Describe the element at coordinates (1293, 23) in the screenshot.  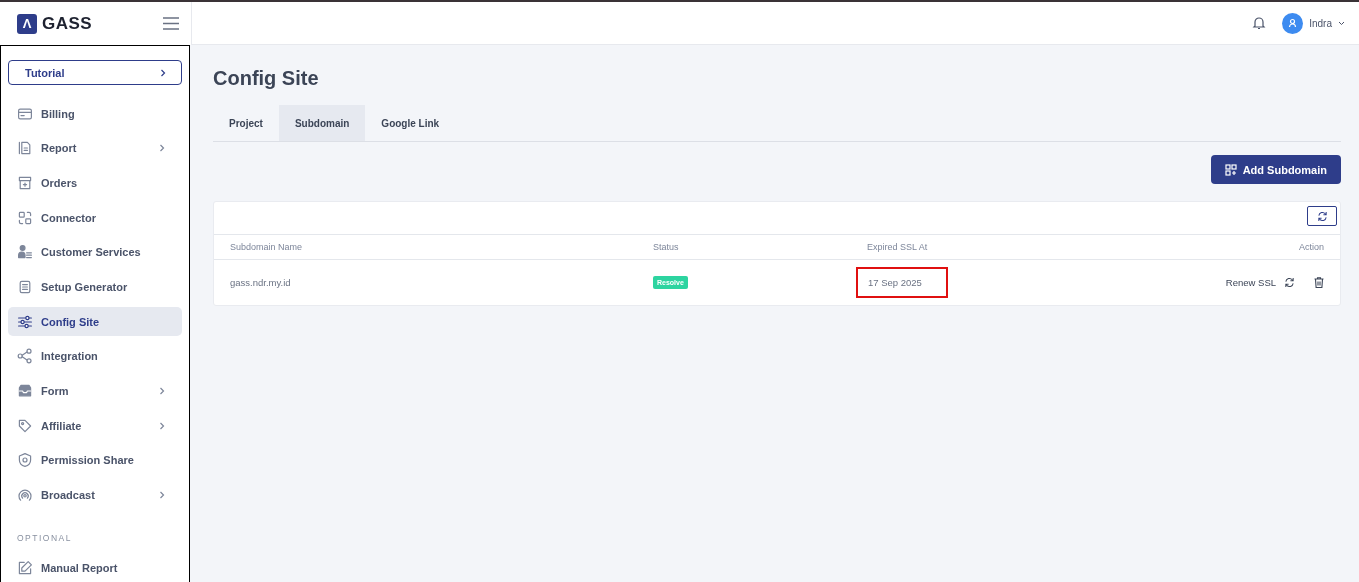
I see `avatar-icon` at that location.